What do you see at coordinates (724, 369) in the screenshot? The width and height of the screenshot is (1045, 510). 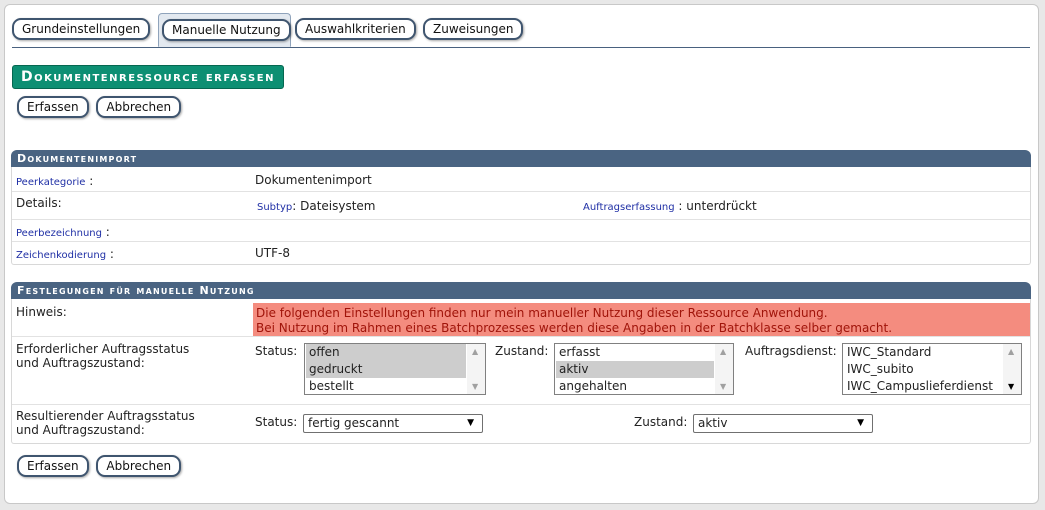 I see `zustand-scrollbar: ▲ ▼` at bounding box center [724, 369].